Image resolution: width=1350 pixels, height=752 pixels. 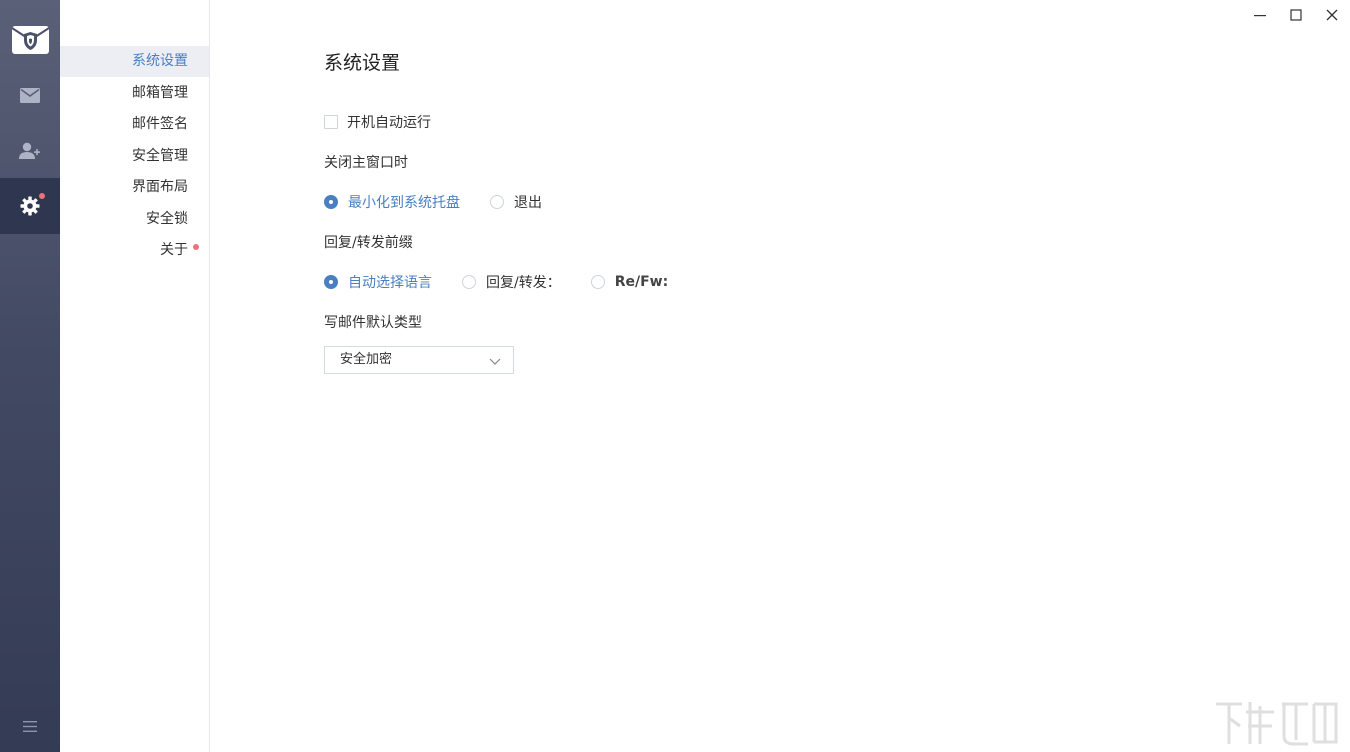 What do you see at coordinates (389, 123) in the screenshot?
I see `autostart-label: 开机自动运行` at bounding box center [389, 123].